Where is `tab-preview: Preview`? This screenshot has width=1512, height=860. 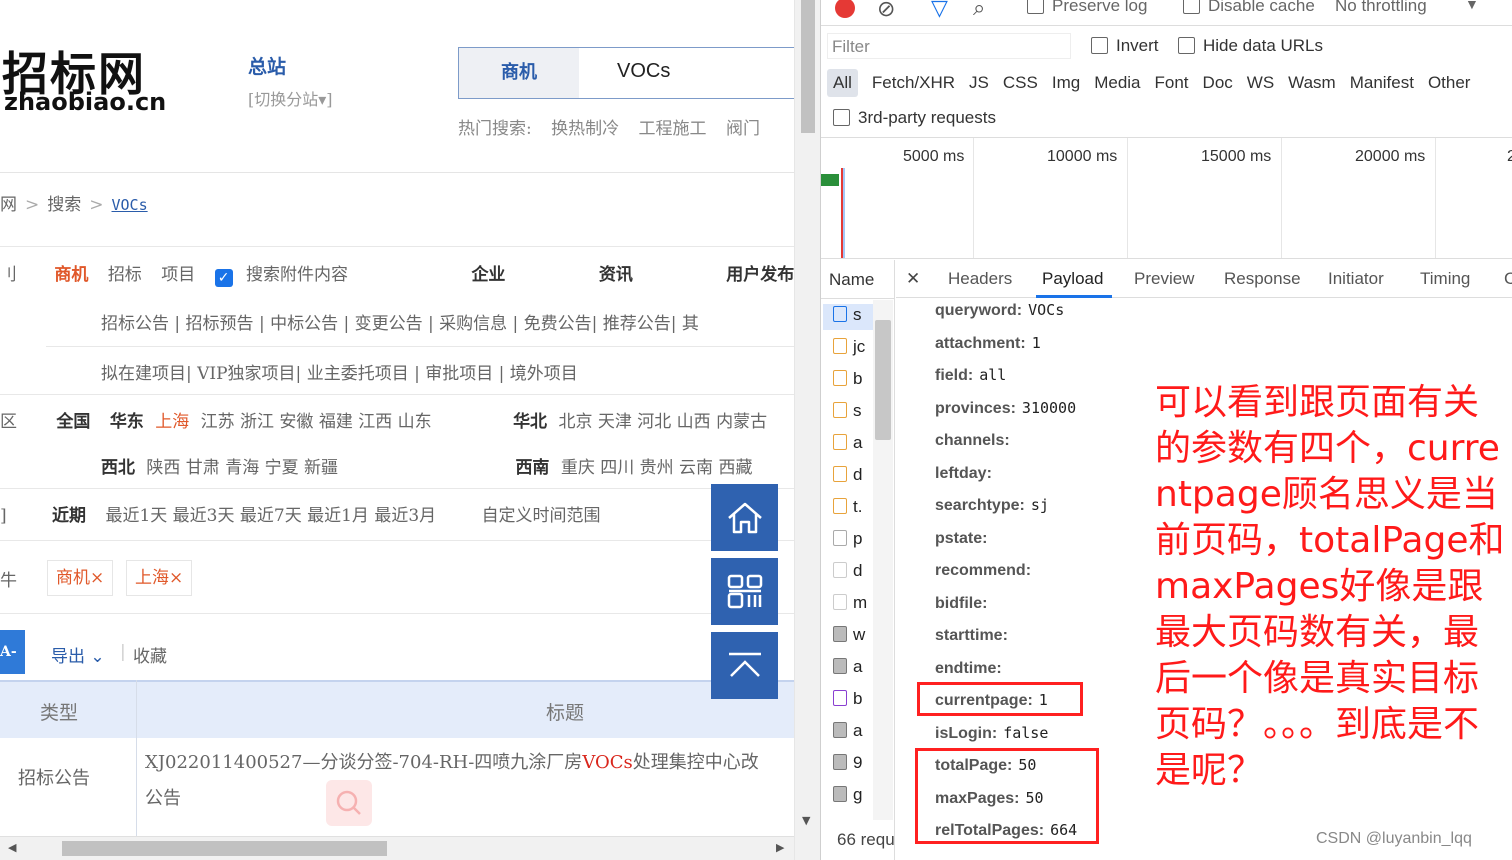 tab-preview: Preview is located at coordinates (1164, 279).